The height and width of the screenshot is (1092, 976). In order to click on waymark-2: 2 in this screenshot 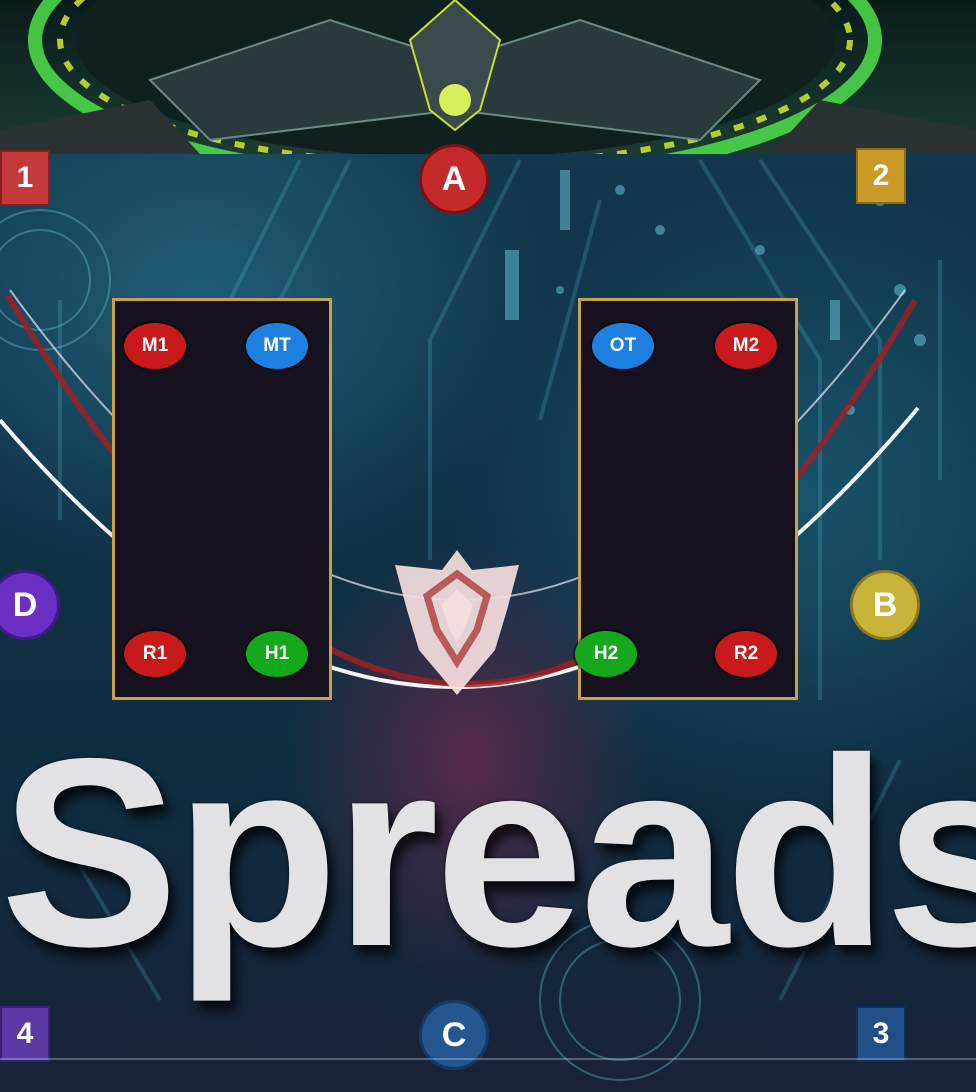, I will do `click(881, 176)`.